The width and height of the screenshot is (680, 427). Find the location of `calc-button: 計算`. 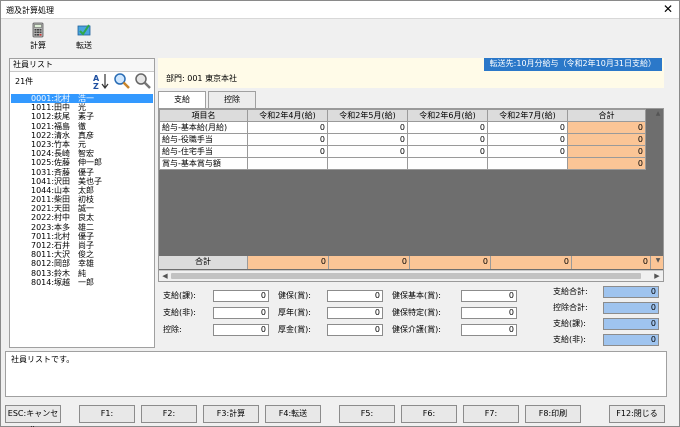

calc-button: 計算 is located at coordinates (38, 38).